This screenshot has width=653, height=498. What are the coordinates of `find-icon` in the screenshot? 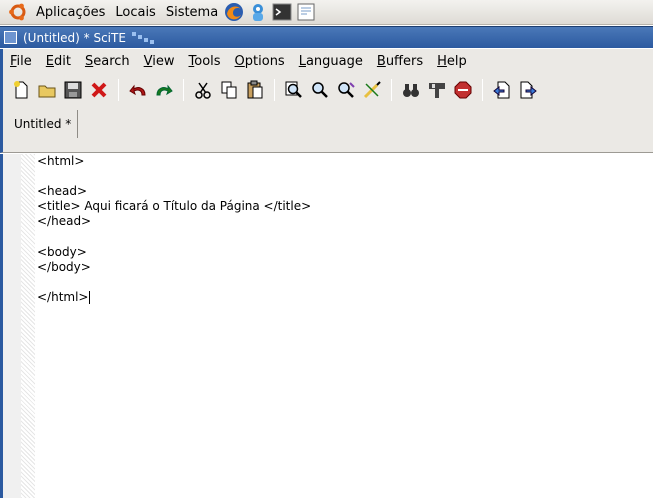 It's located at (294, 90).